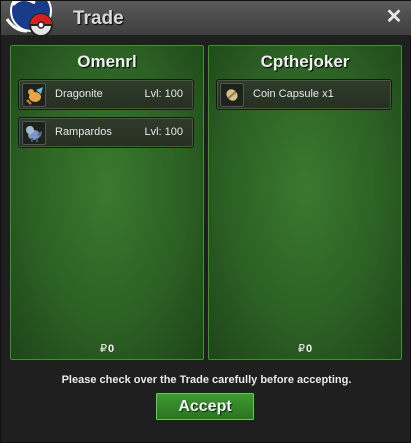 This screenshot has width=411, height=443. Describe the element at coordinates (106, 94) in the screenshot. I see `trade-item-dragonite: Dragonite Lvl: 100` at that location.